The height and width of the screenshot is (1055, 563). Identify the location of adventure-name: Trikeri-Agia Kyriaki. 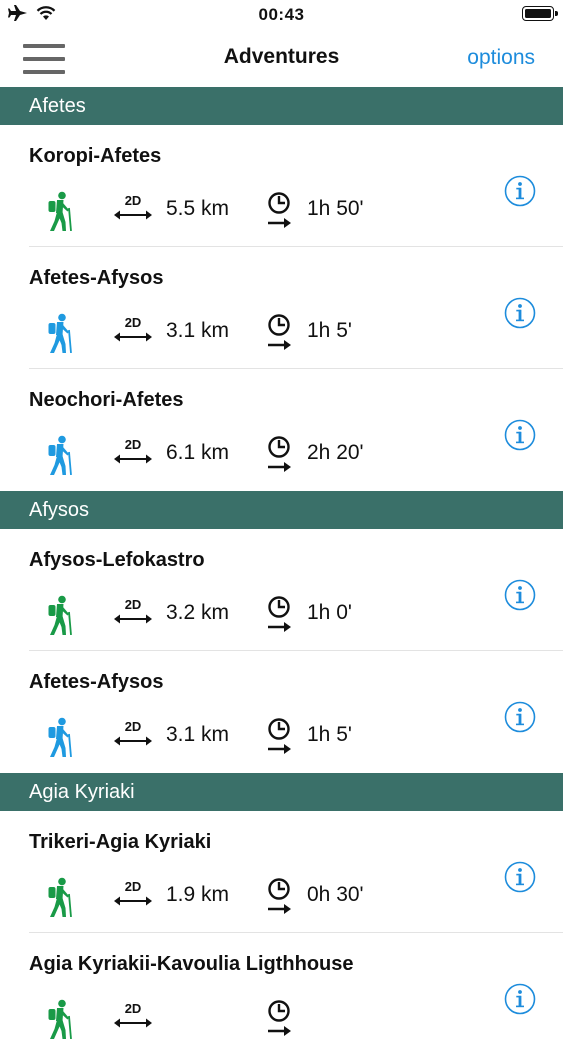
(120, 842).